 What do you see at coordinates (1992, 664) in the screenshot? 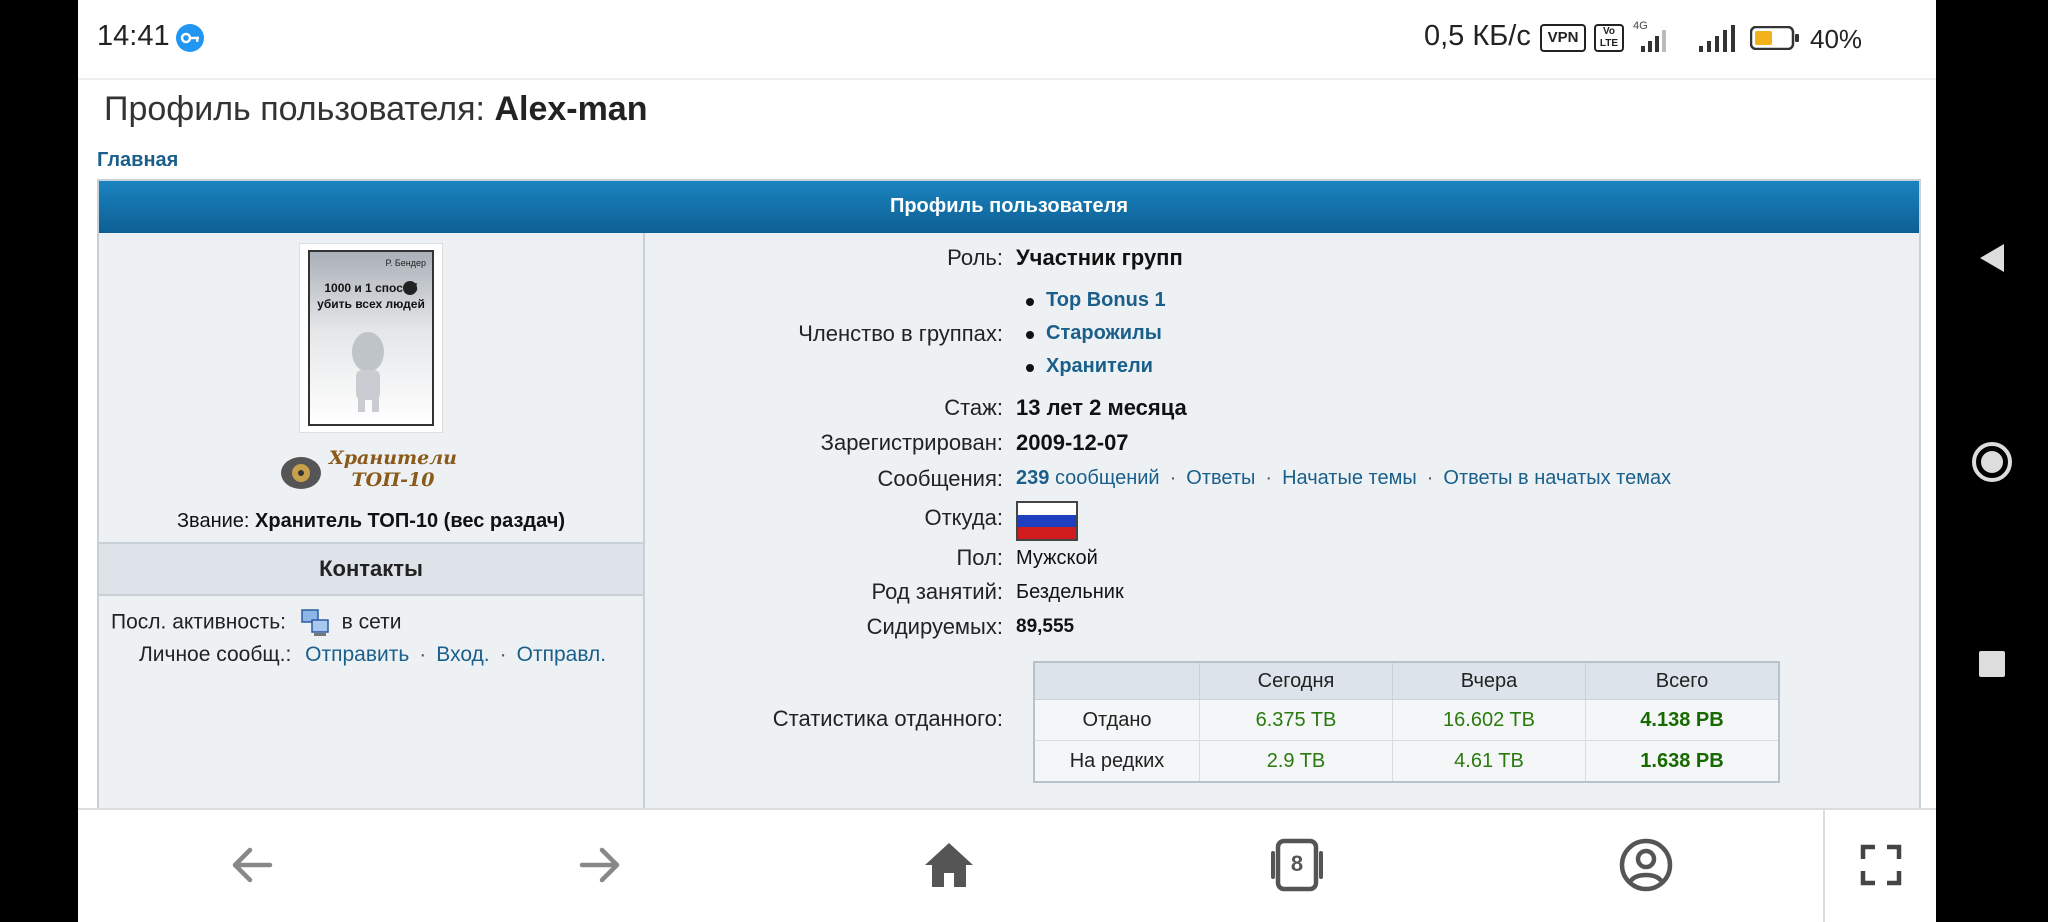
I see `system-recents-icon` at bounding box center [1992, 664].